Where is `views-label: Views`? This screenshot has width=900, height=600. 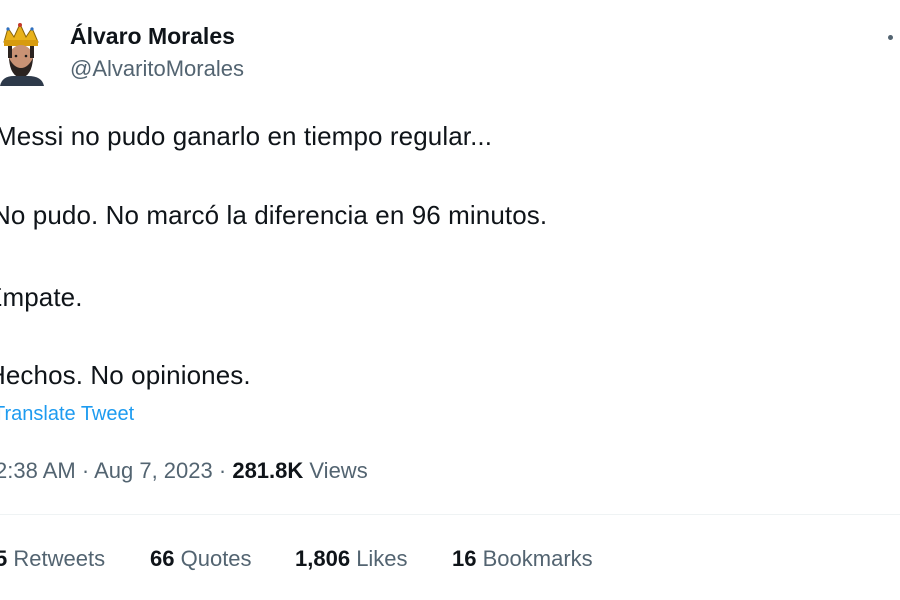
views-label: Views is located at coordinates (338, 470).